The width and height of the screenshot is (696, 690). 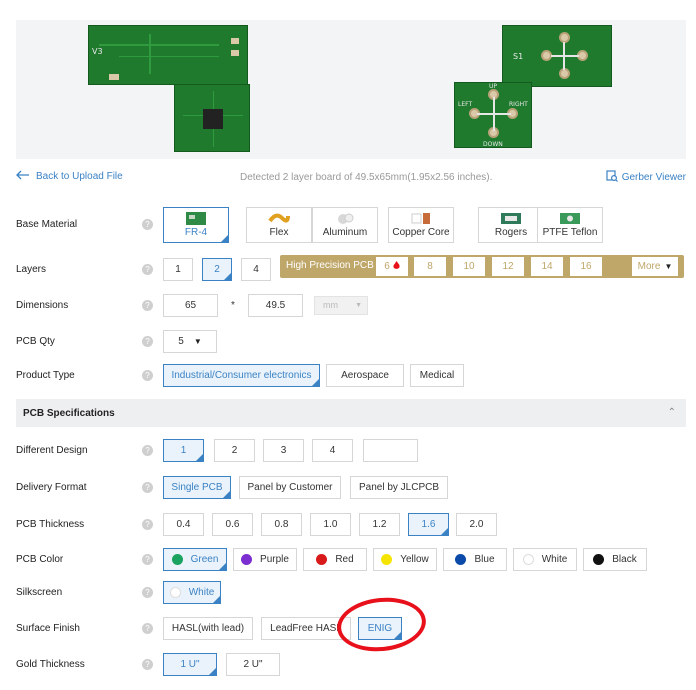 What do you see at coordinates (475, 559) in the screenshot?
I see `color-option-blue: Blue` at bounding box center [475, 559].